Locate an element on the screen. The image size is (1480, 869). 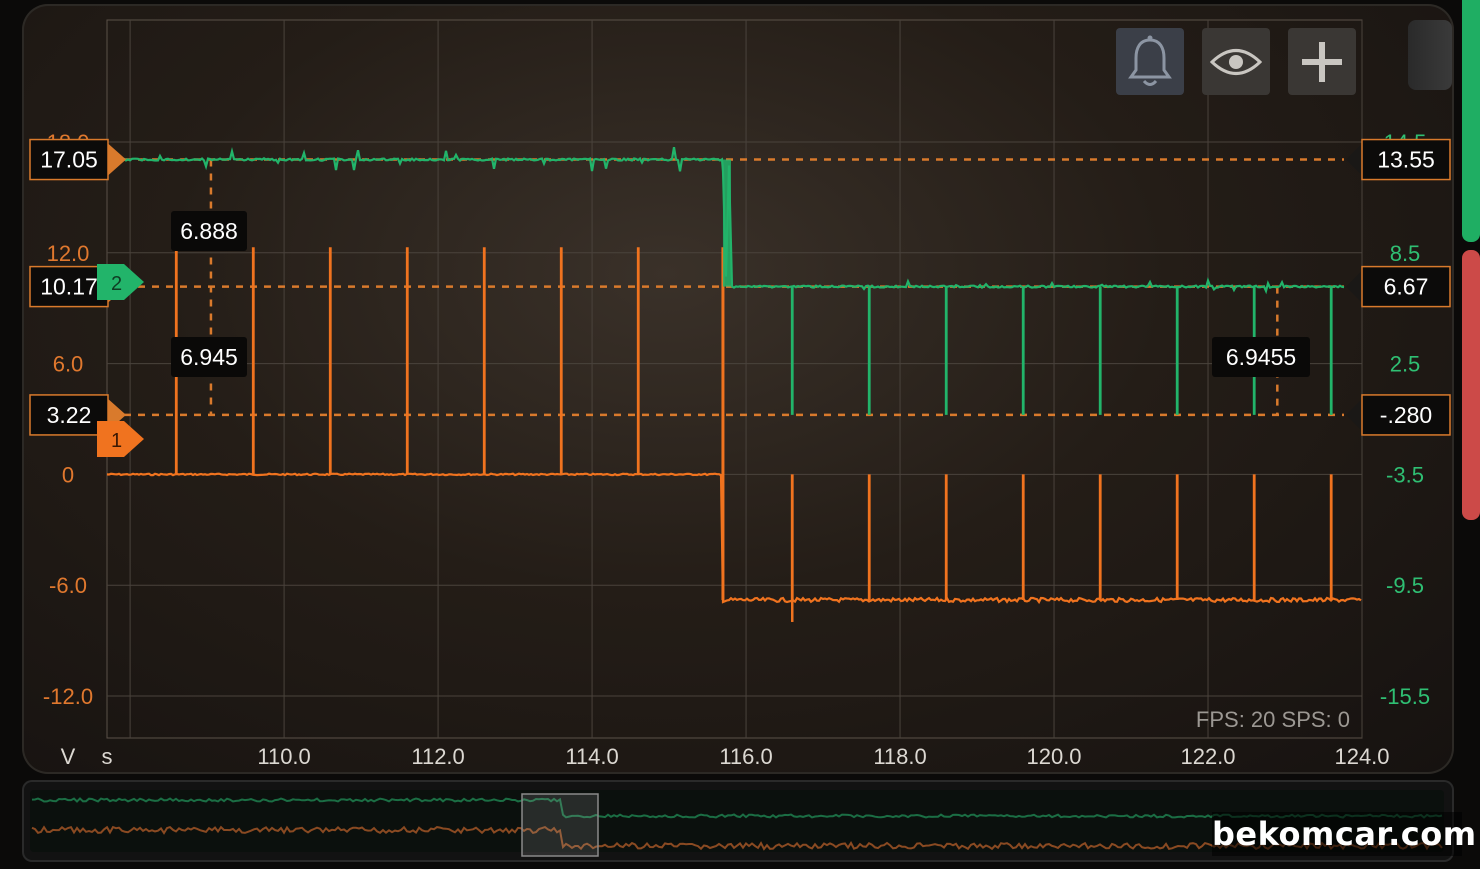
left-tick-label: -6.0 is located at coordinates (68, 585).